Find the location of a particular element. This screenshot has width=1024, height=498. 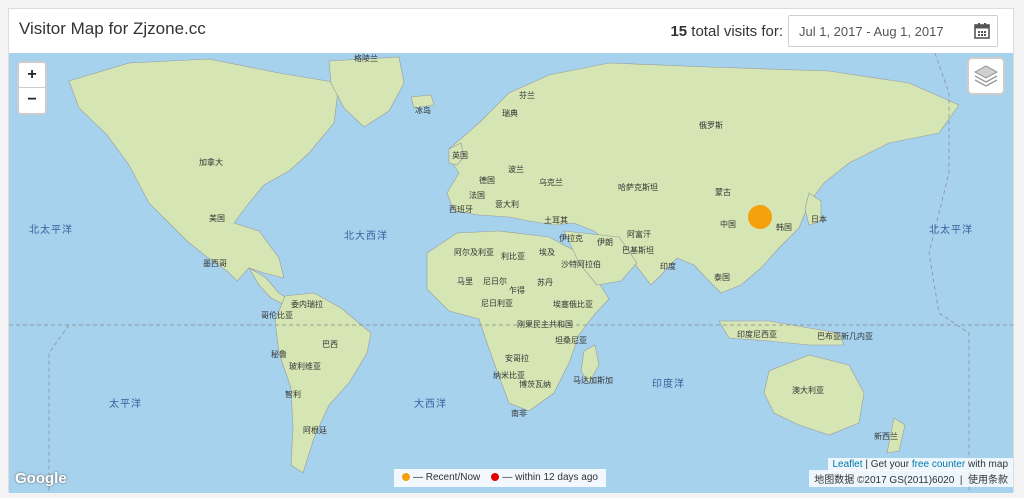

visitor-marker-recent is located at coordinates (760, 217).